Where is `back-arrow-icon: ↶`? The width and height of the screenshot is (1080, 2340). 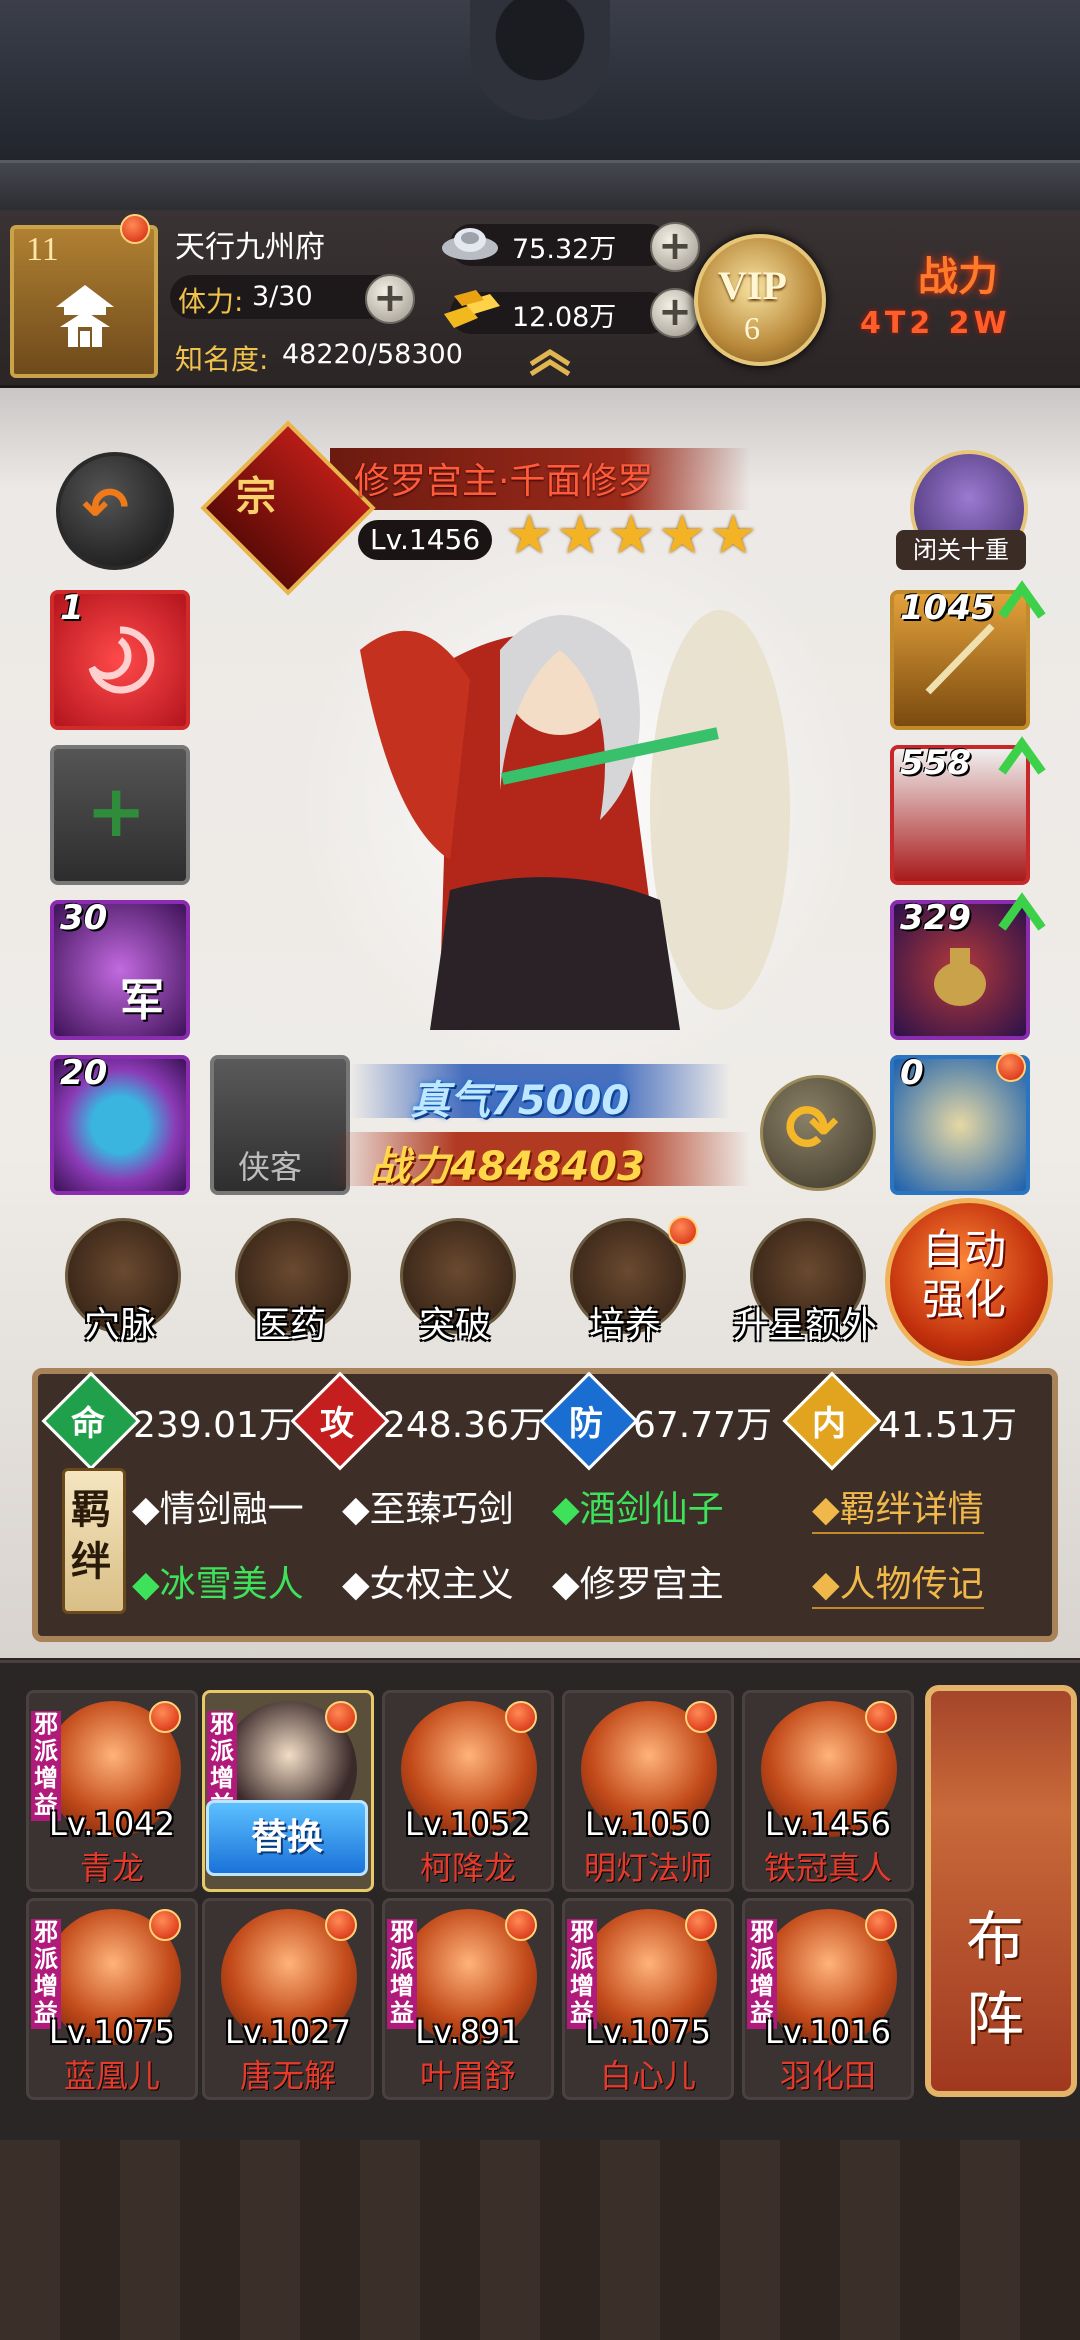 back-arrow-icon: ↶ is located at coordinates (105, 508).